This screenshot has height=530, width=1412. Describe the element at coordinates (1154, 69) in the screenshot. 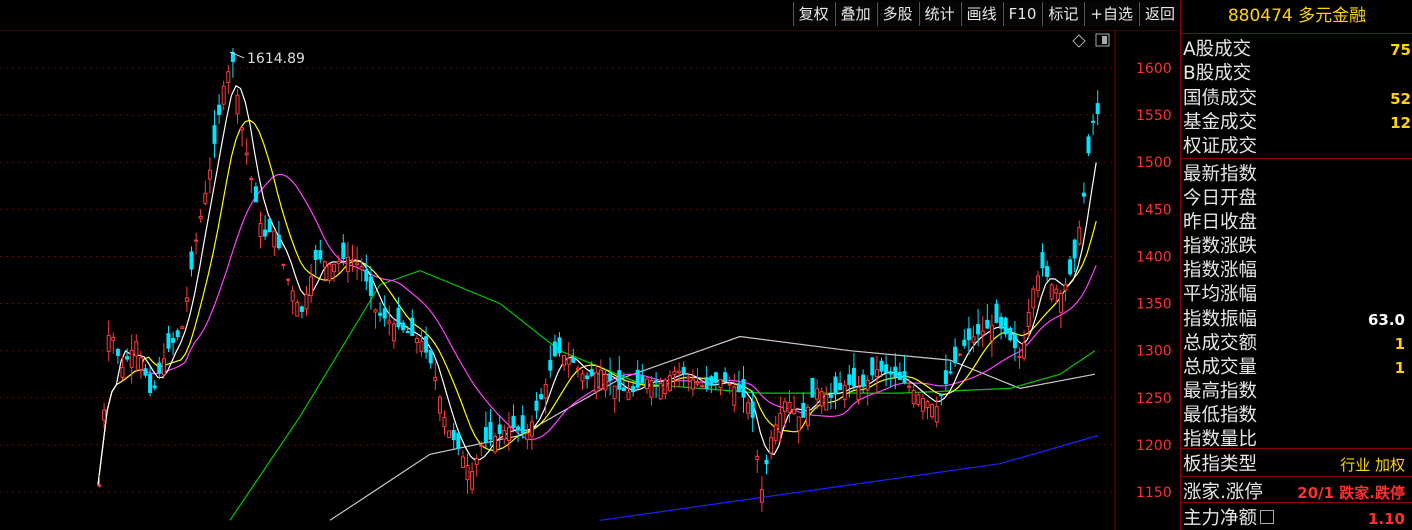

I see `y-tick-label: 1600` at that location.